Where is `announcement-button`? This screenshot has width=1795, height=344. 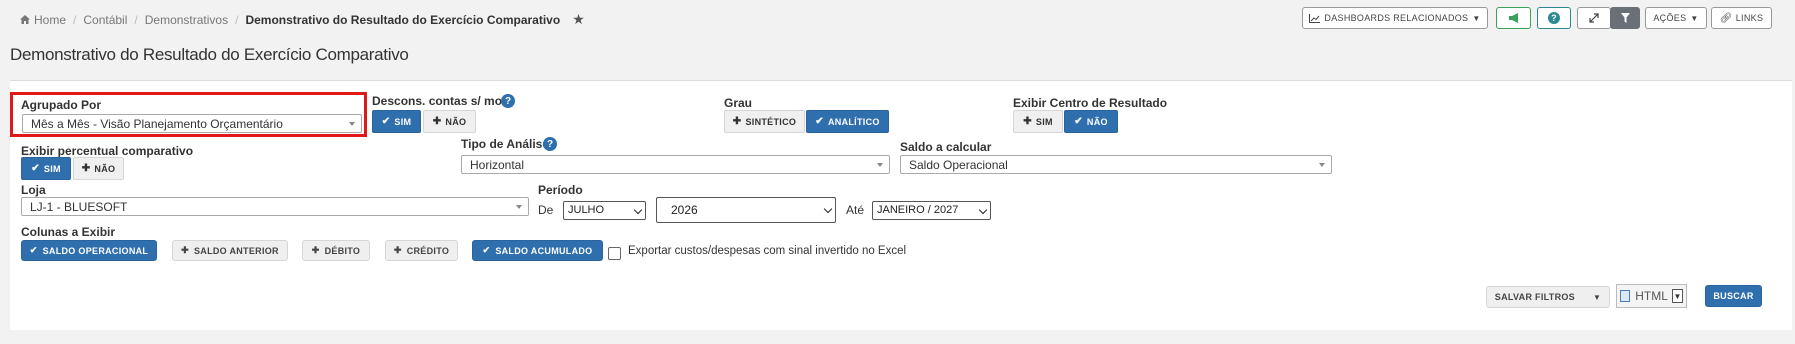
announcement-button is located at coordinates (1513, 18).